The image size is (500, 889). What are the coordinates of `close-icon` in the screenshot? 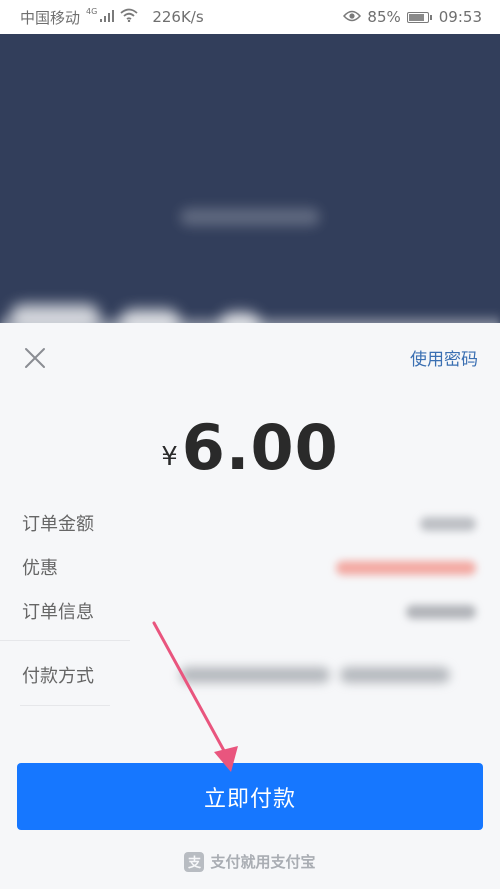 It's located at (35, 358).